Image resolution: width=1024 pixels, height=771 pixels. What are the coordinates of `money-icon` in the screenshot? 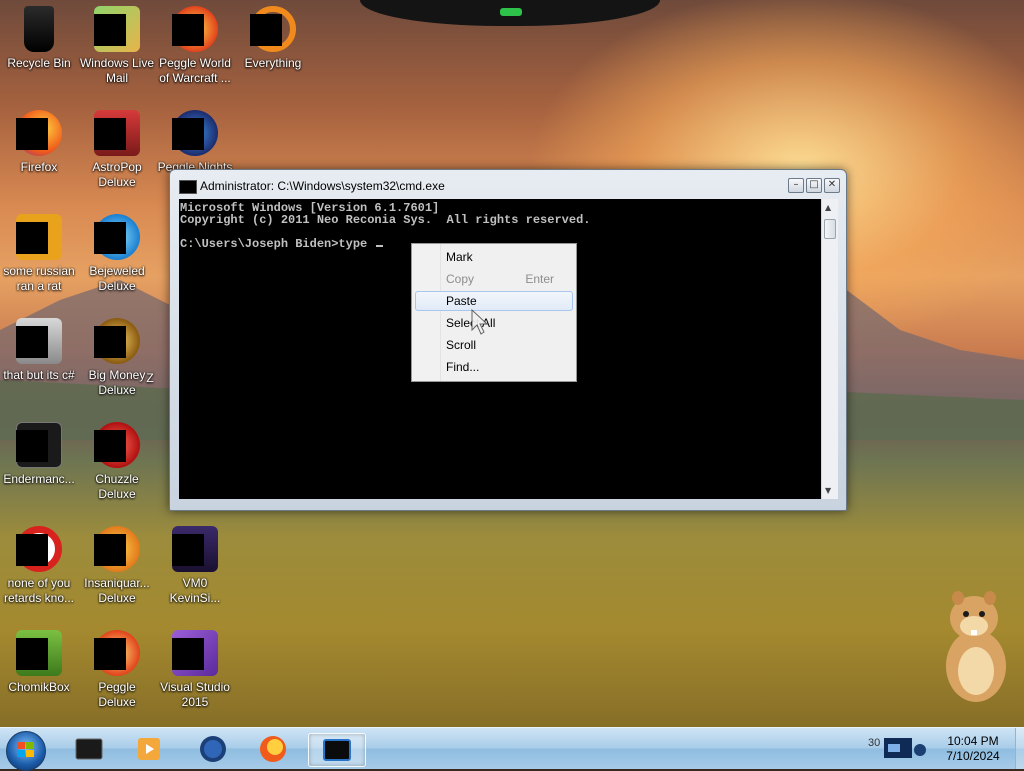 It's located at (117, 341).